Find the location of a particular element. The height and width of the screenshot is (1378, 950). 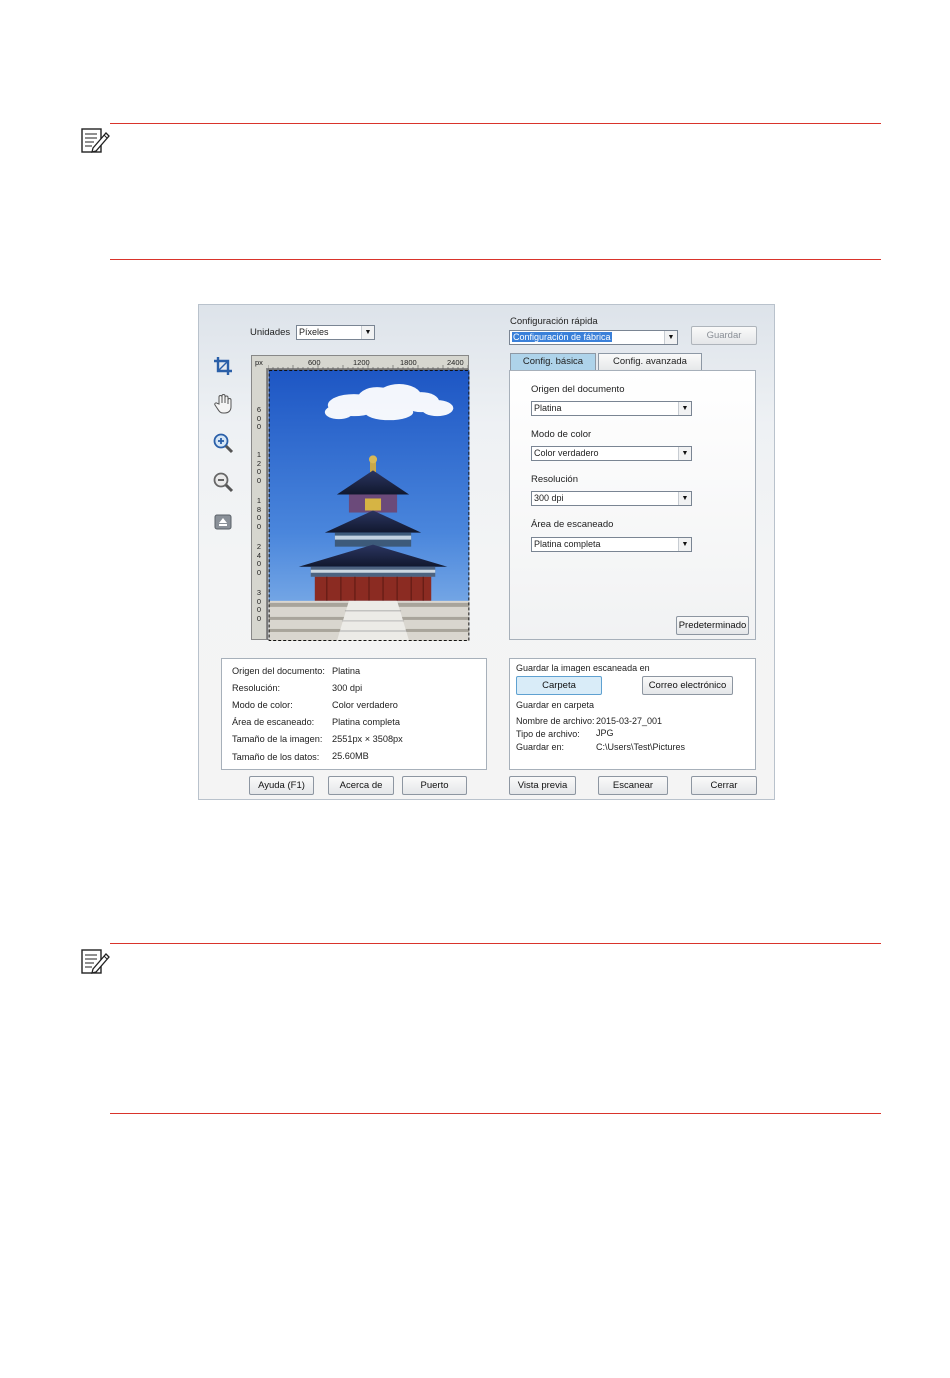

ruler-v-tick: 1800 is located at coordinates (259, 513).